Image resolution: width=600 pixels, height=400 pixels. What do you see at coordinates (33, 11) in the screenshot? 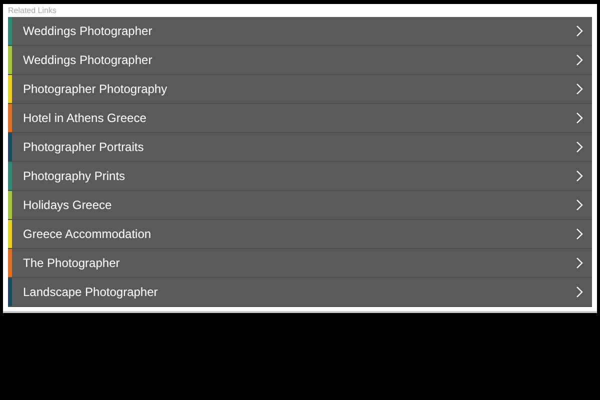
I see `section-title: Related Links` at bounding box center [33, 11].